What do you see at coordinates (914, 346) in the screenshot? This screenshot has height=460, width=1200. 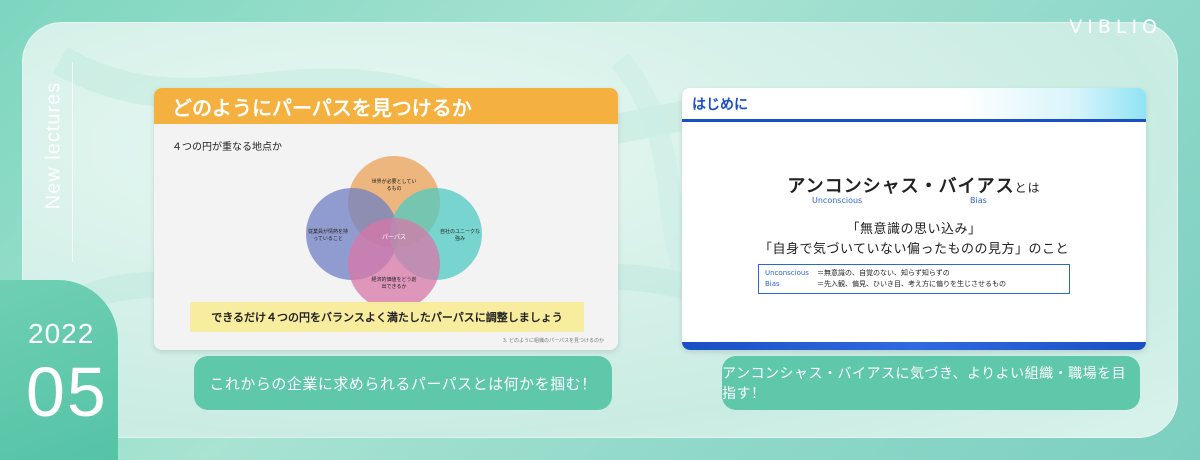 I see `slide-bottom-bar` at bounding box center [914, 346].